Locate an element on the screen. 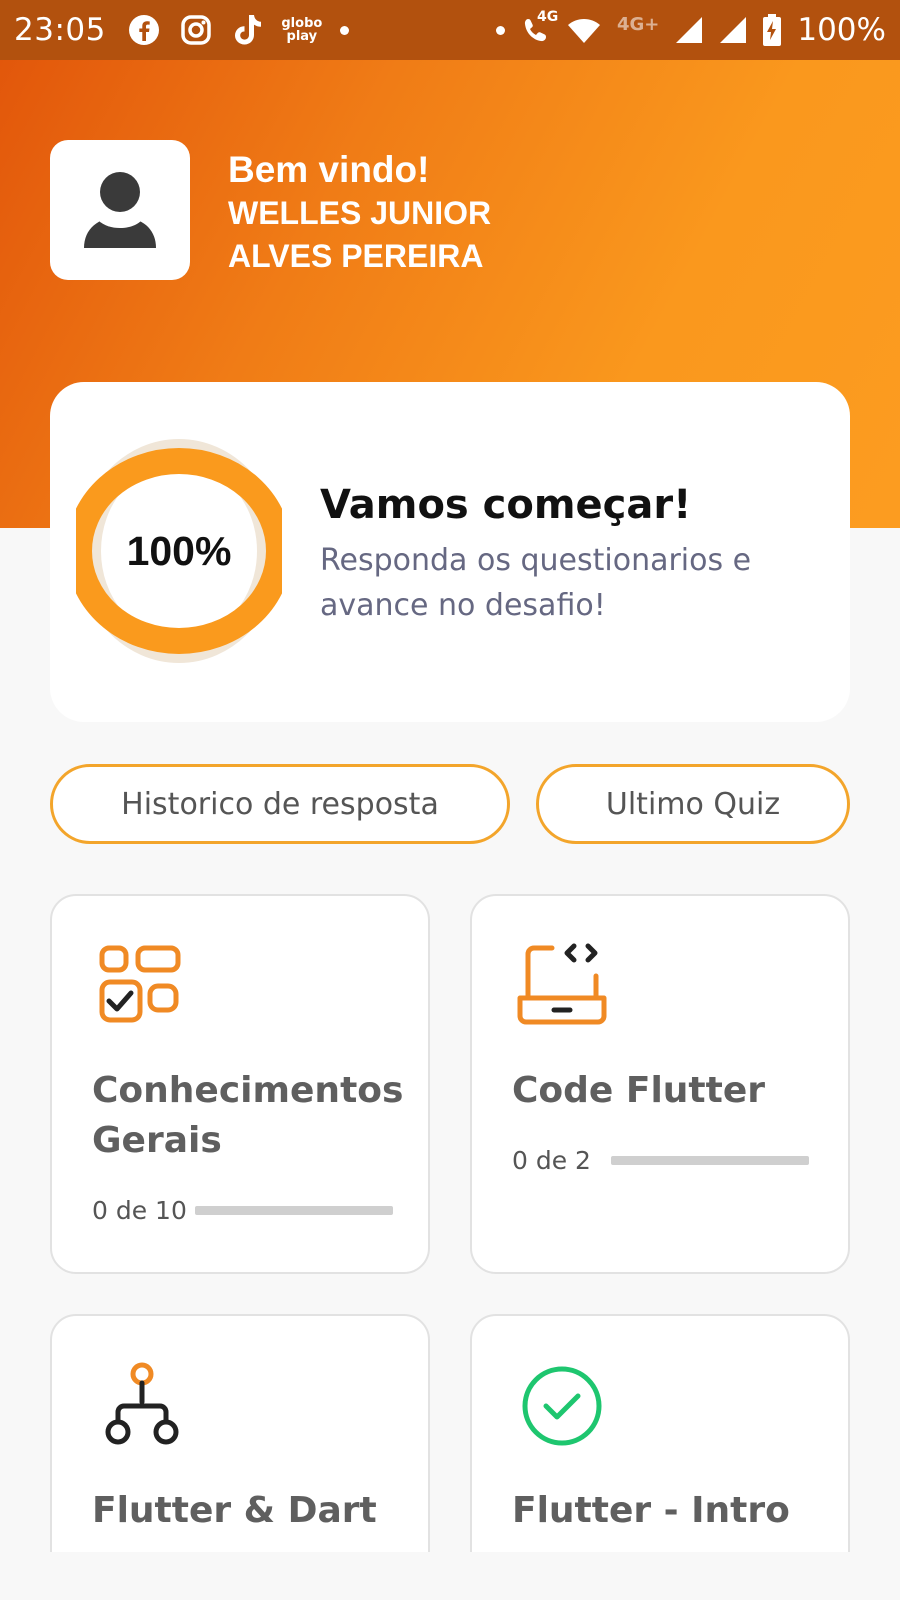 This screenshot has width=900, height=1600. last-quiz-button: Ultimo Quiz is located at coordinates (693, 804).